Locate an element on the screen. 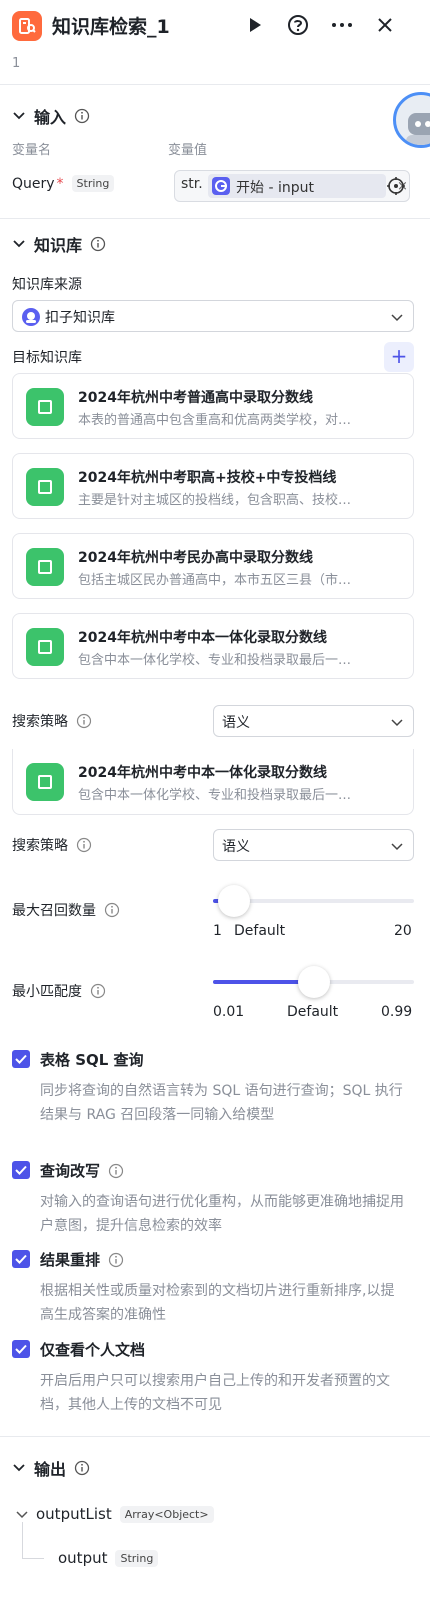 The width and height of the screenshot is (430, 1605). var-ref-field: str. 开始 - input × is located at coordinates (292, 186).